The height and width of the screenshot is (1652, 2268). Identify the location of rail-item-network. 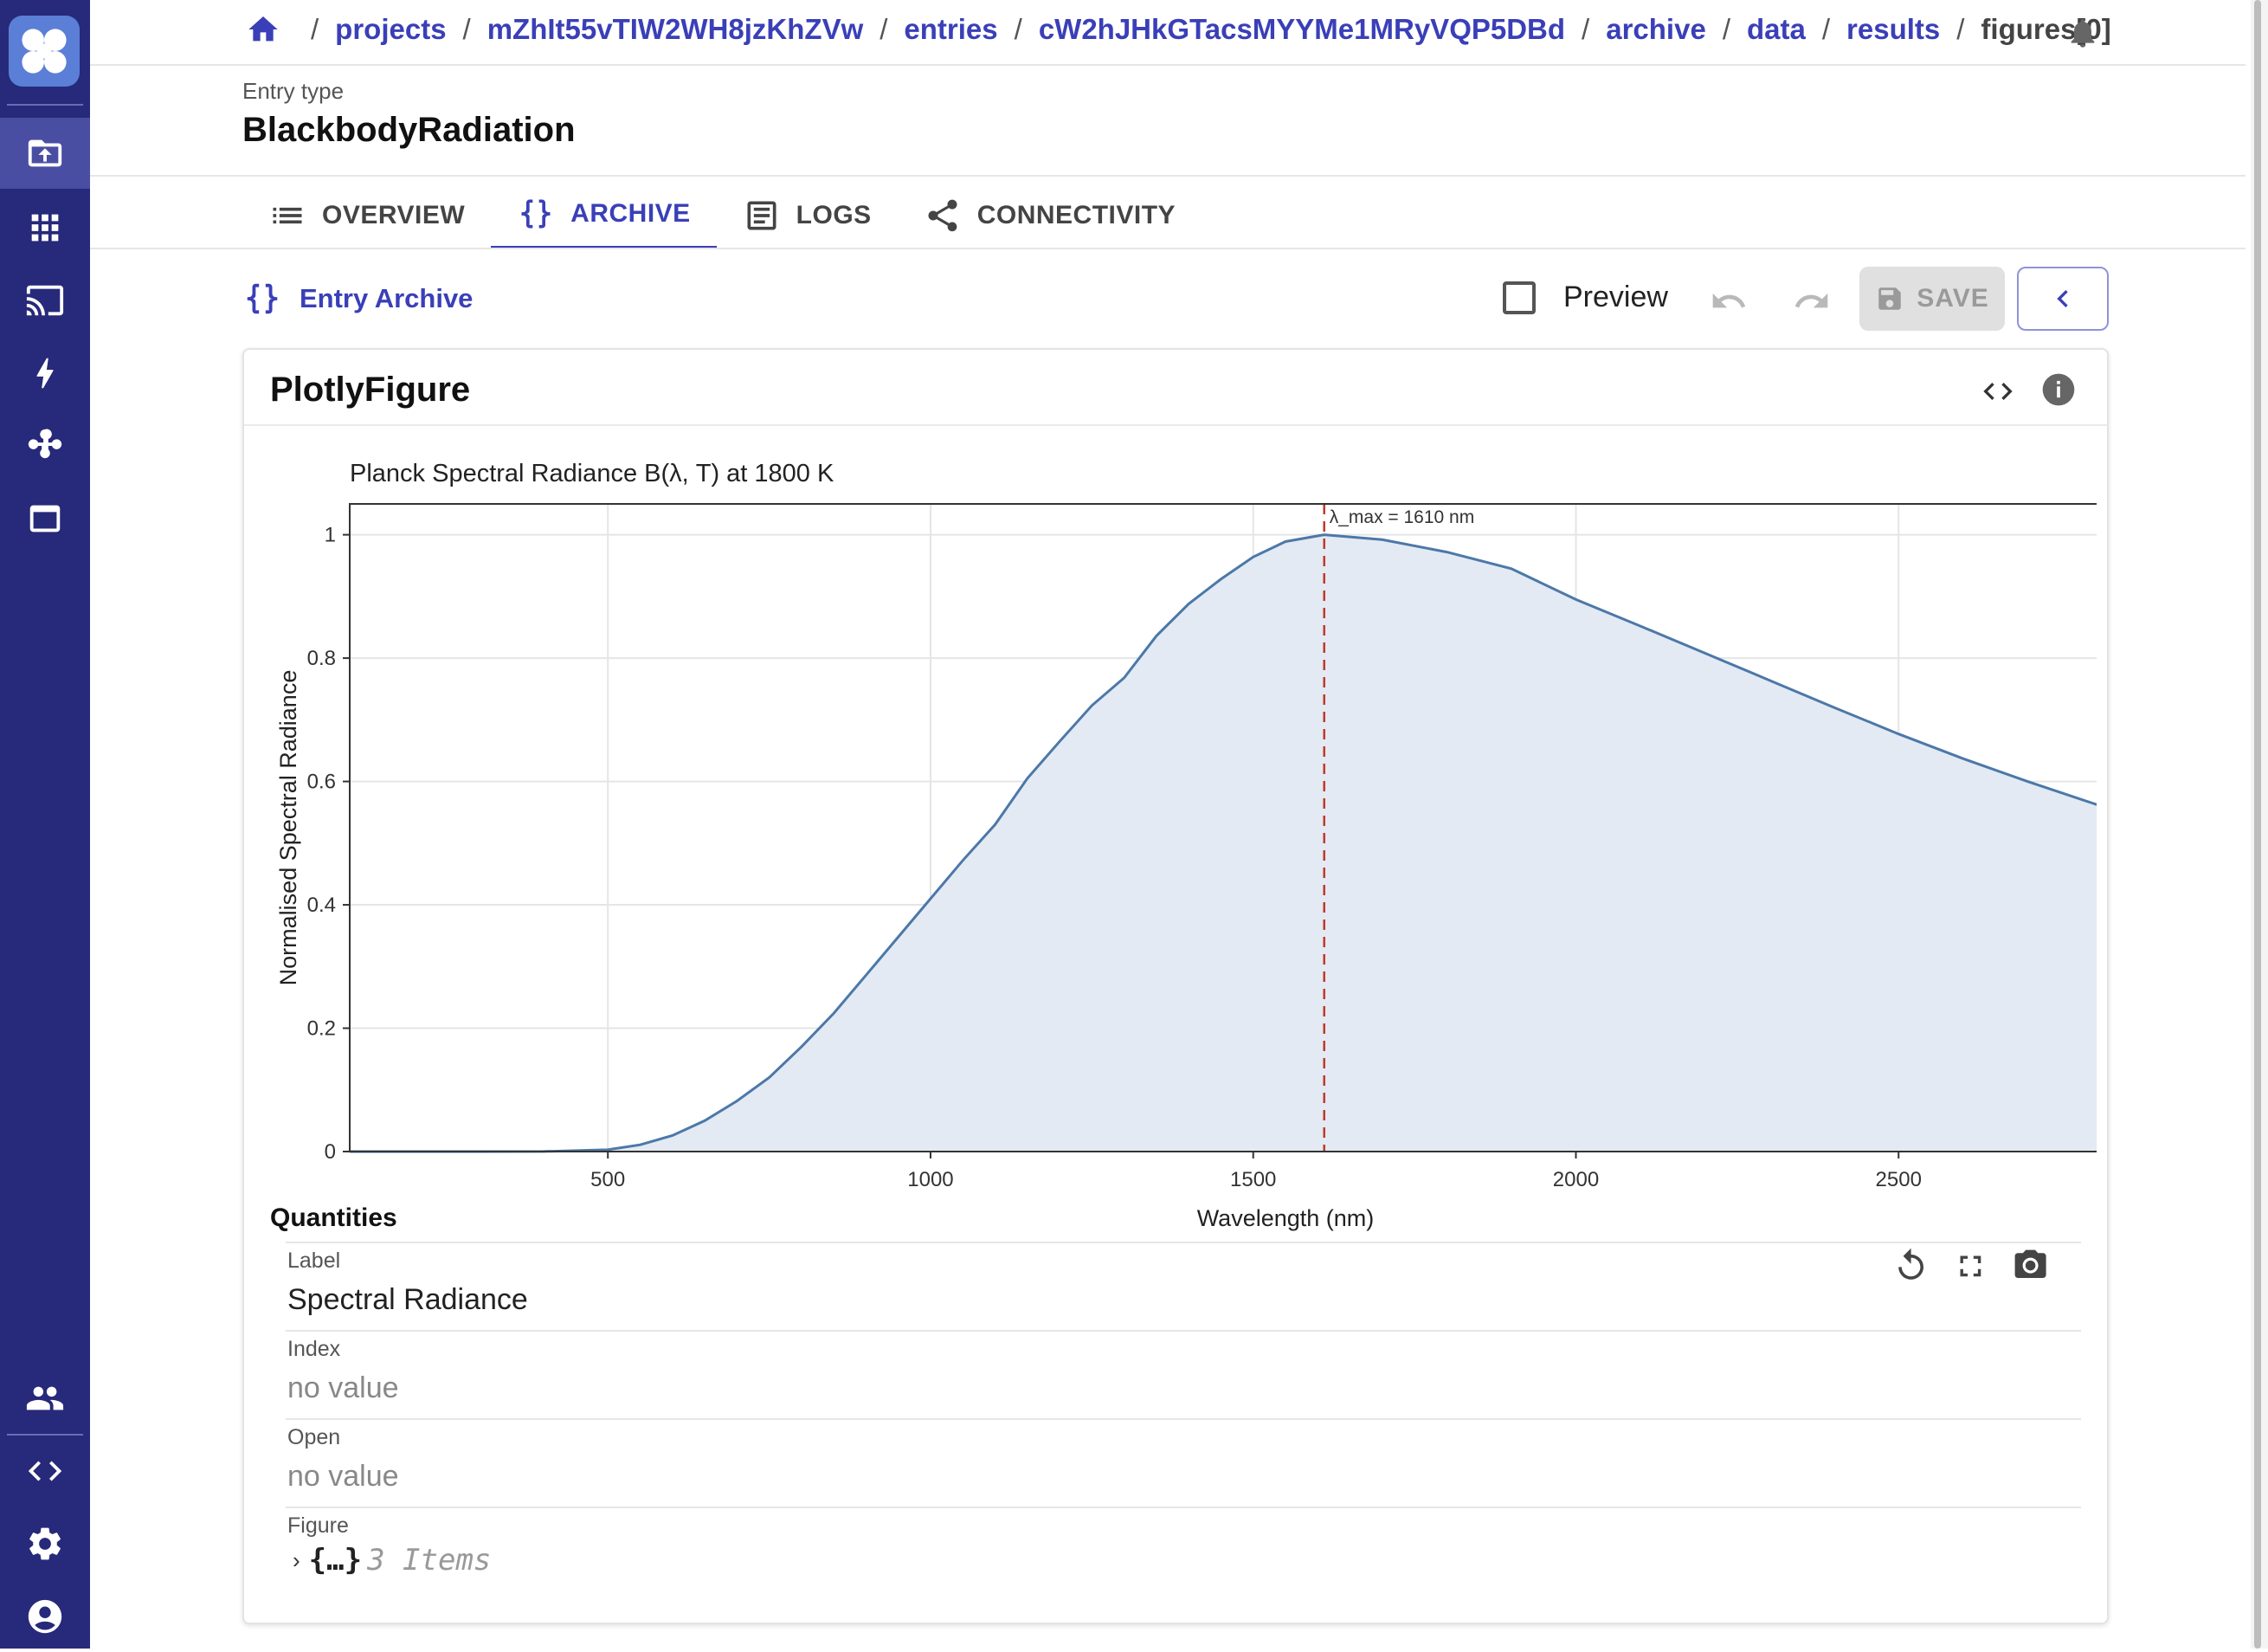
(45, 445).